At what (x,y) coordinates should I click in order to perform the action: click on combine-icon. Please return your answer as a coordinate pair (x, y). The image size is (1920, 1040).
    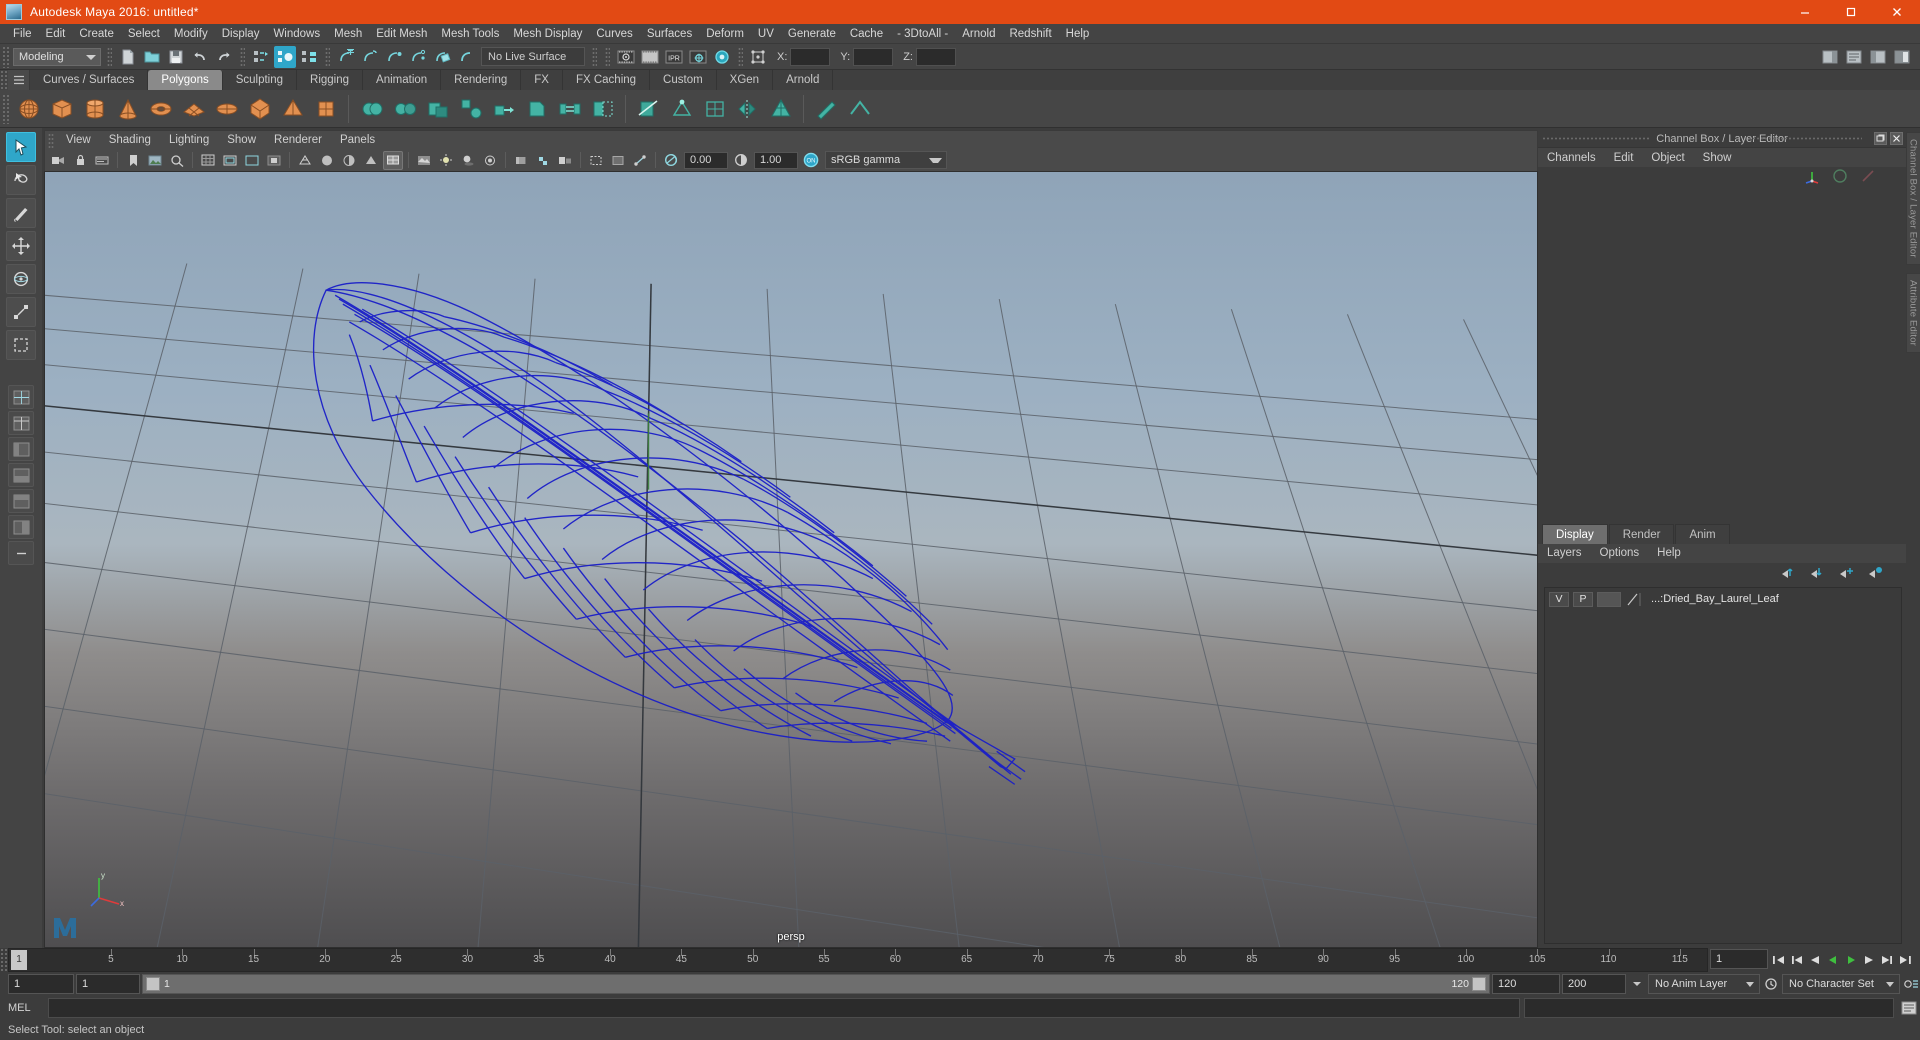
    Looking at the image, I should click on (371, 108).